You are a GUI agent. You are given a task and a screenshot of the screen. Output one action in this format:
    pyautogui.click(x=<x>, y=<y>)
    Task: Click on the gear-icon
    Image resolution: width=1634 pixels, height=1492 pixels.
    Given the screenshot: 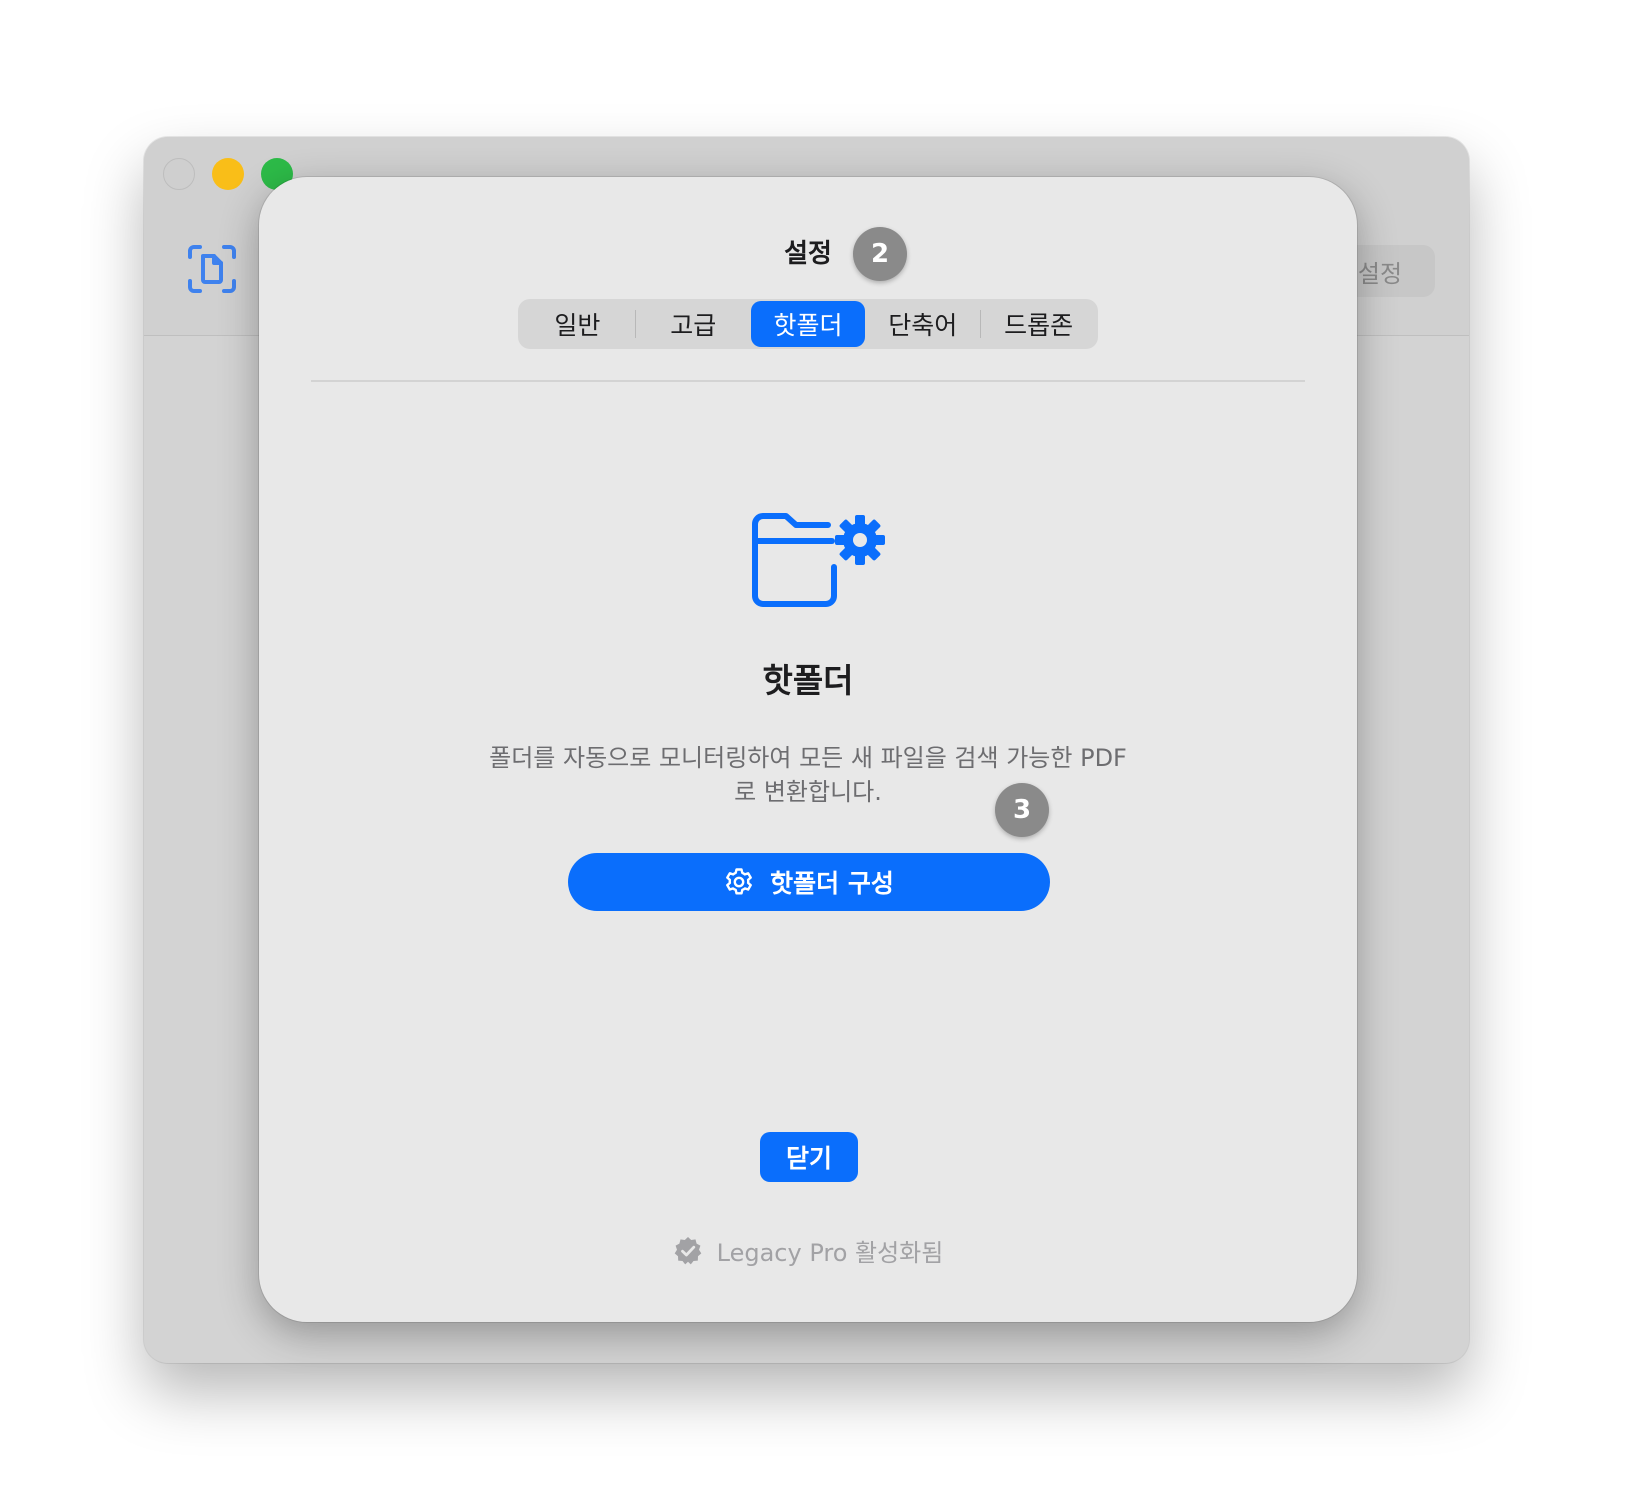 What is the action you would take?
    pyautogui.click(x=739, y=881)
    